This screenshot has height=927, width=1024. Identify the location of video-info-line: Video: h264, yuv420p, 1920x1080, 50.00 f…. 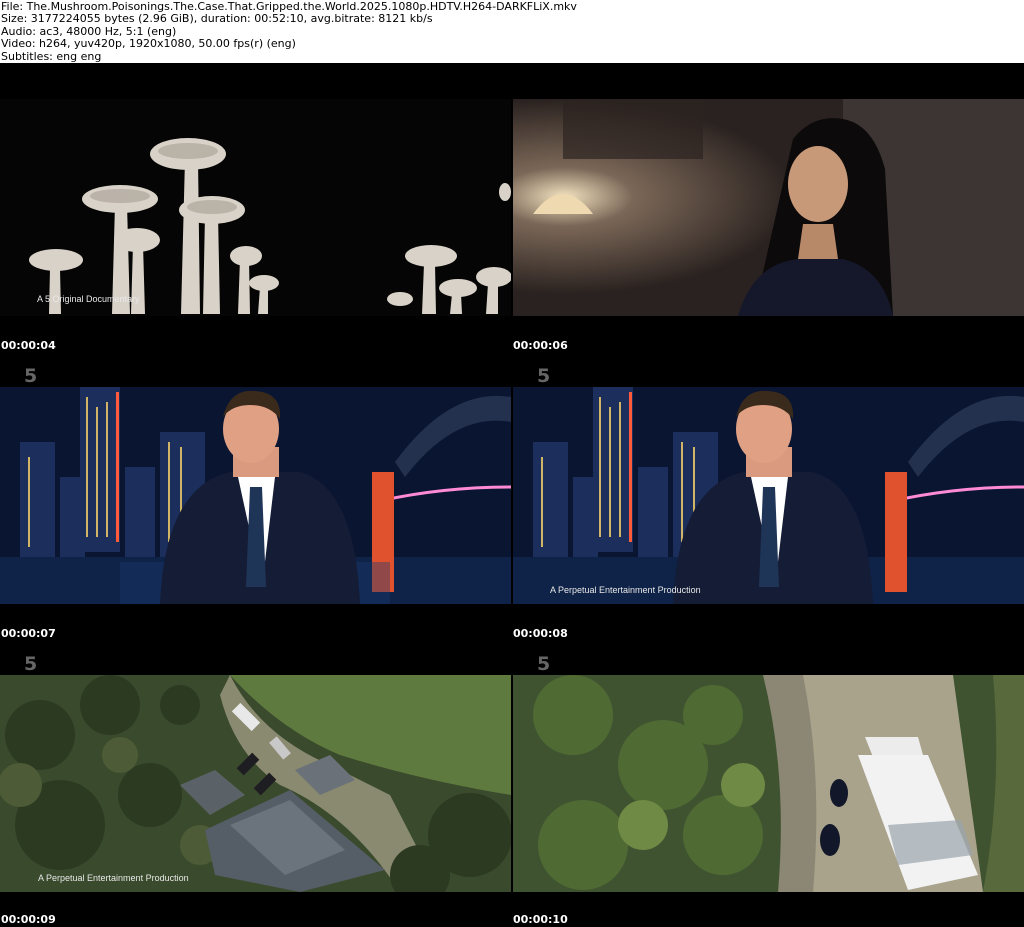
(148, 44).